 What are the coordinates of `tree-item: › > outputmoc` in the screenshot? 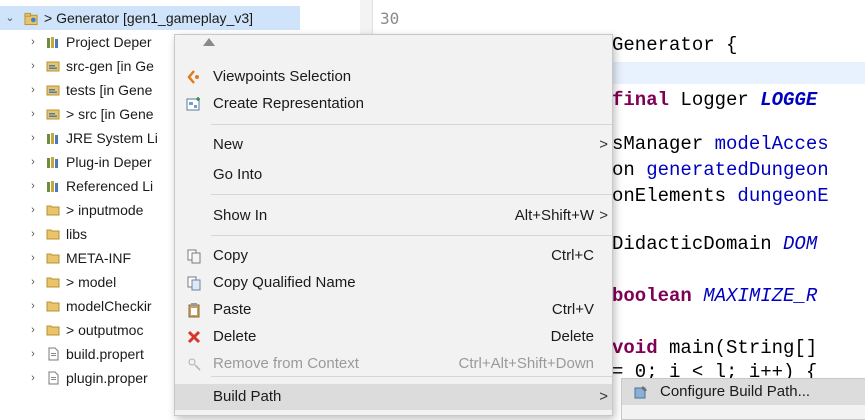 It's located at (87, 330).